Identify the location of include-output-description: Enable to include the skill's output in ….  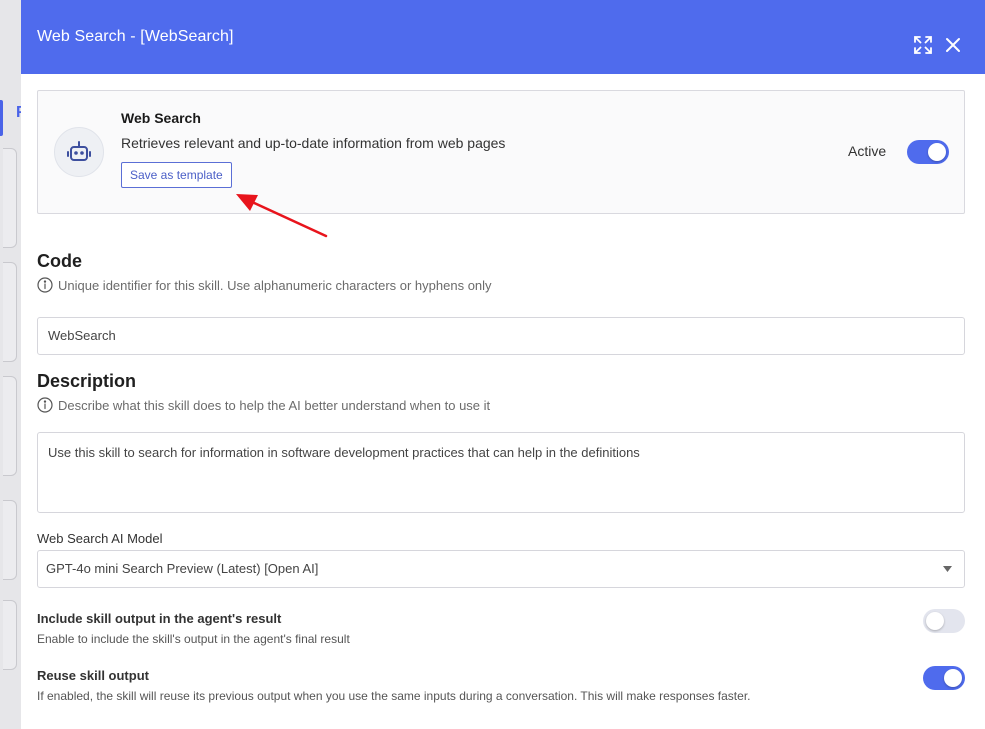
(193, 639).